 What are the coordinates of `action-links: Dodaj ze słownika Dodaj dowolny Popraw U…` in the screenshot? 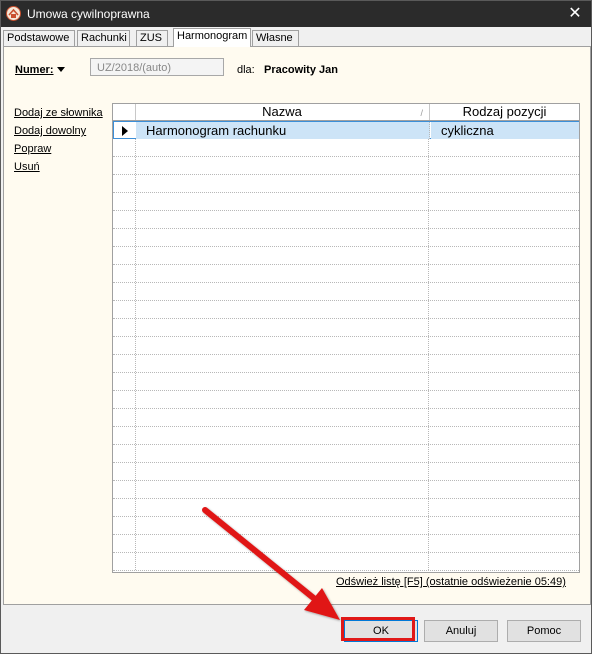 It's located at (58, 142).